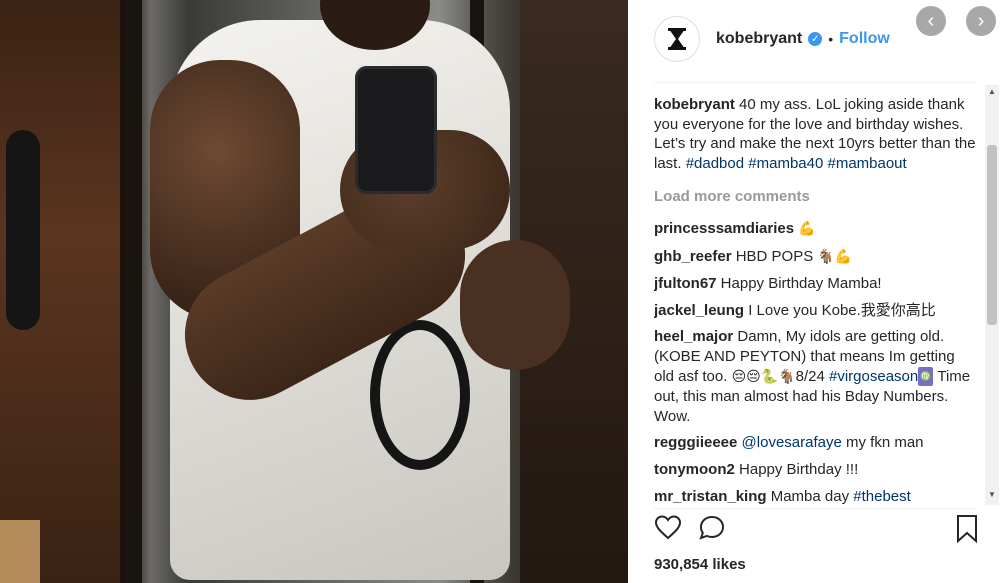  What do you see at coordinates (668, 528) in the screenshot?
I see `heart-icon` at bounding box center [668, 528].